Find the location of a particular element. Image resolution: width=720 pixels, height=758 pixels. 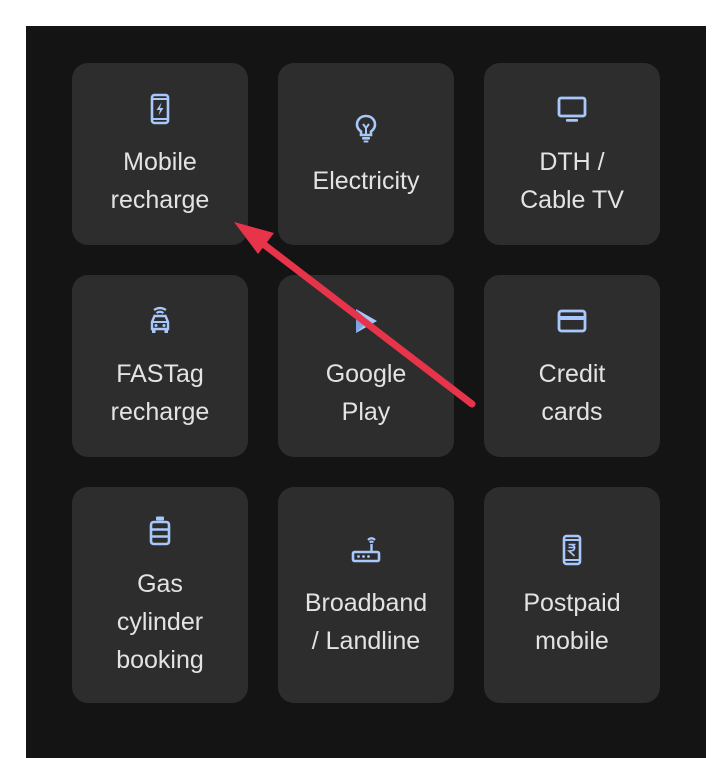

tile-mobile-recharge: Mobile recharge is located at coordinates (160, 154).